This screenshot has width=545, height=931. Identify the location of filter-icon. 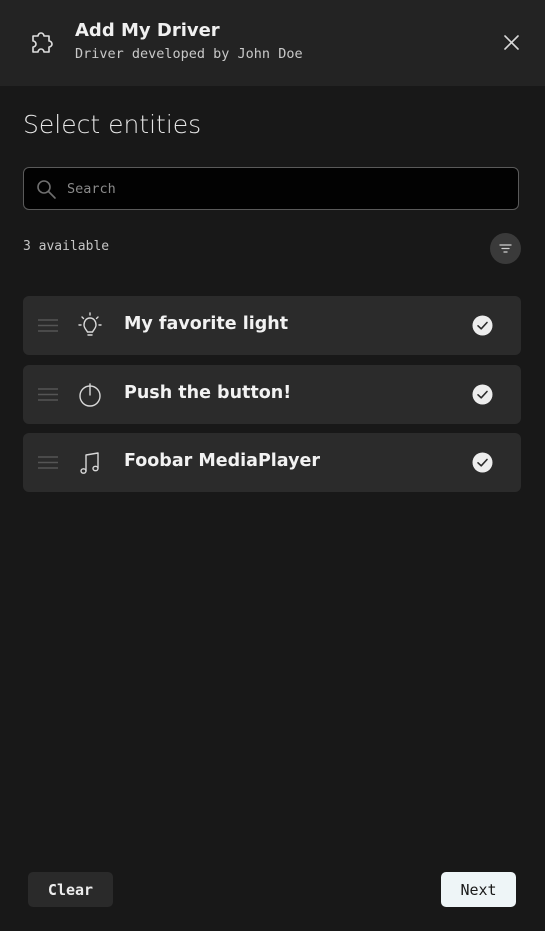
(505, 248).